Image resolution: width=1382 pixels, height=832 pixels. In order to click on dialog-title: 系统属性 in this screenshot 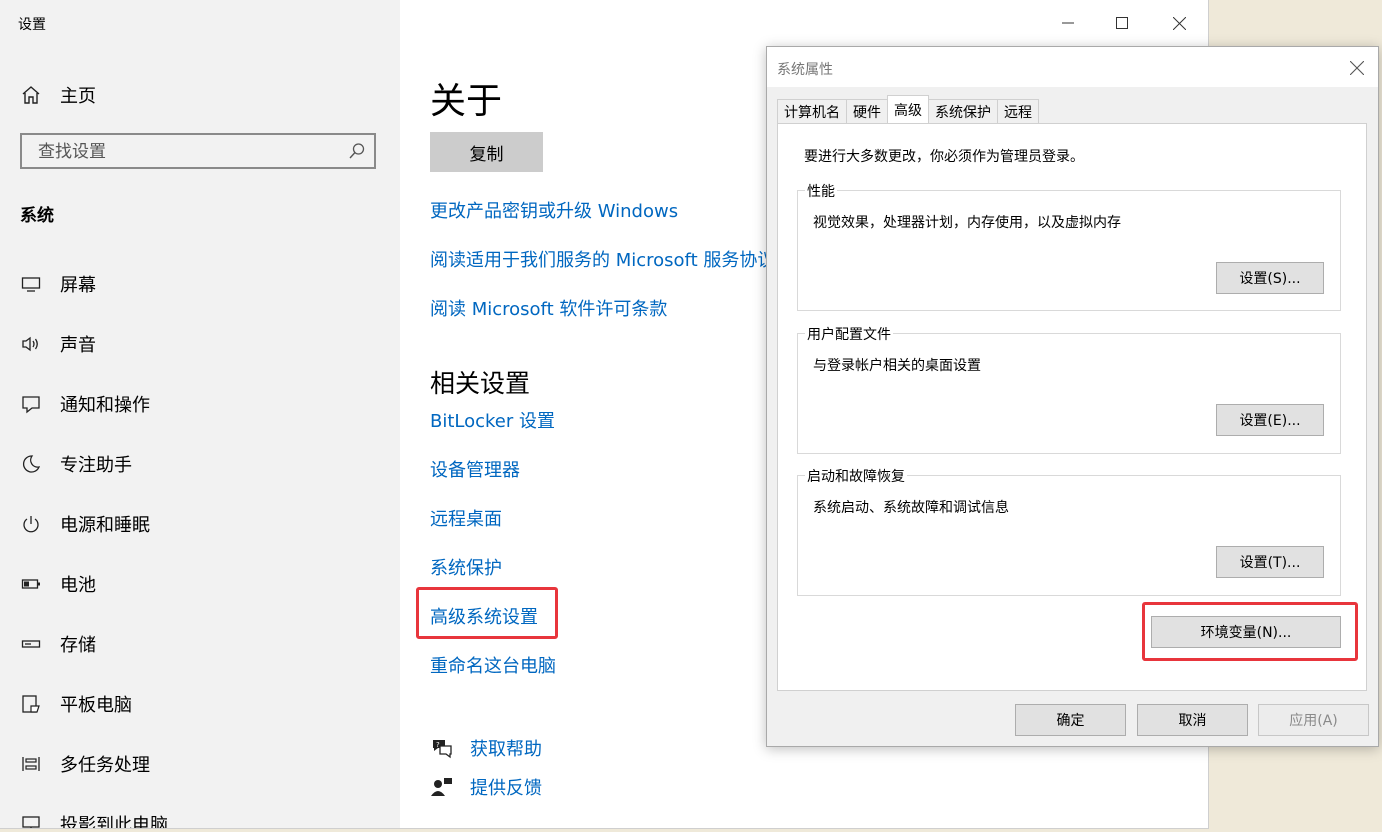, I will do `click(805, 70)`.